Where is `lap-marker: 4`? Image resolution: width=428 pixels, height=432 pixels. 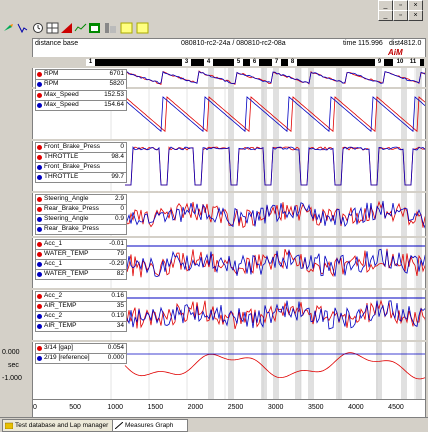
lap-marker: 4 is located at coordinates (208, 62).